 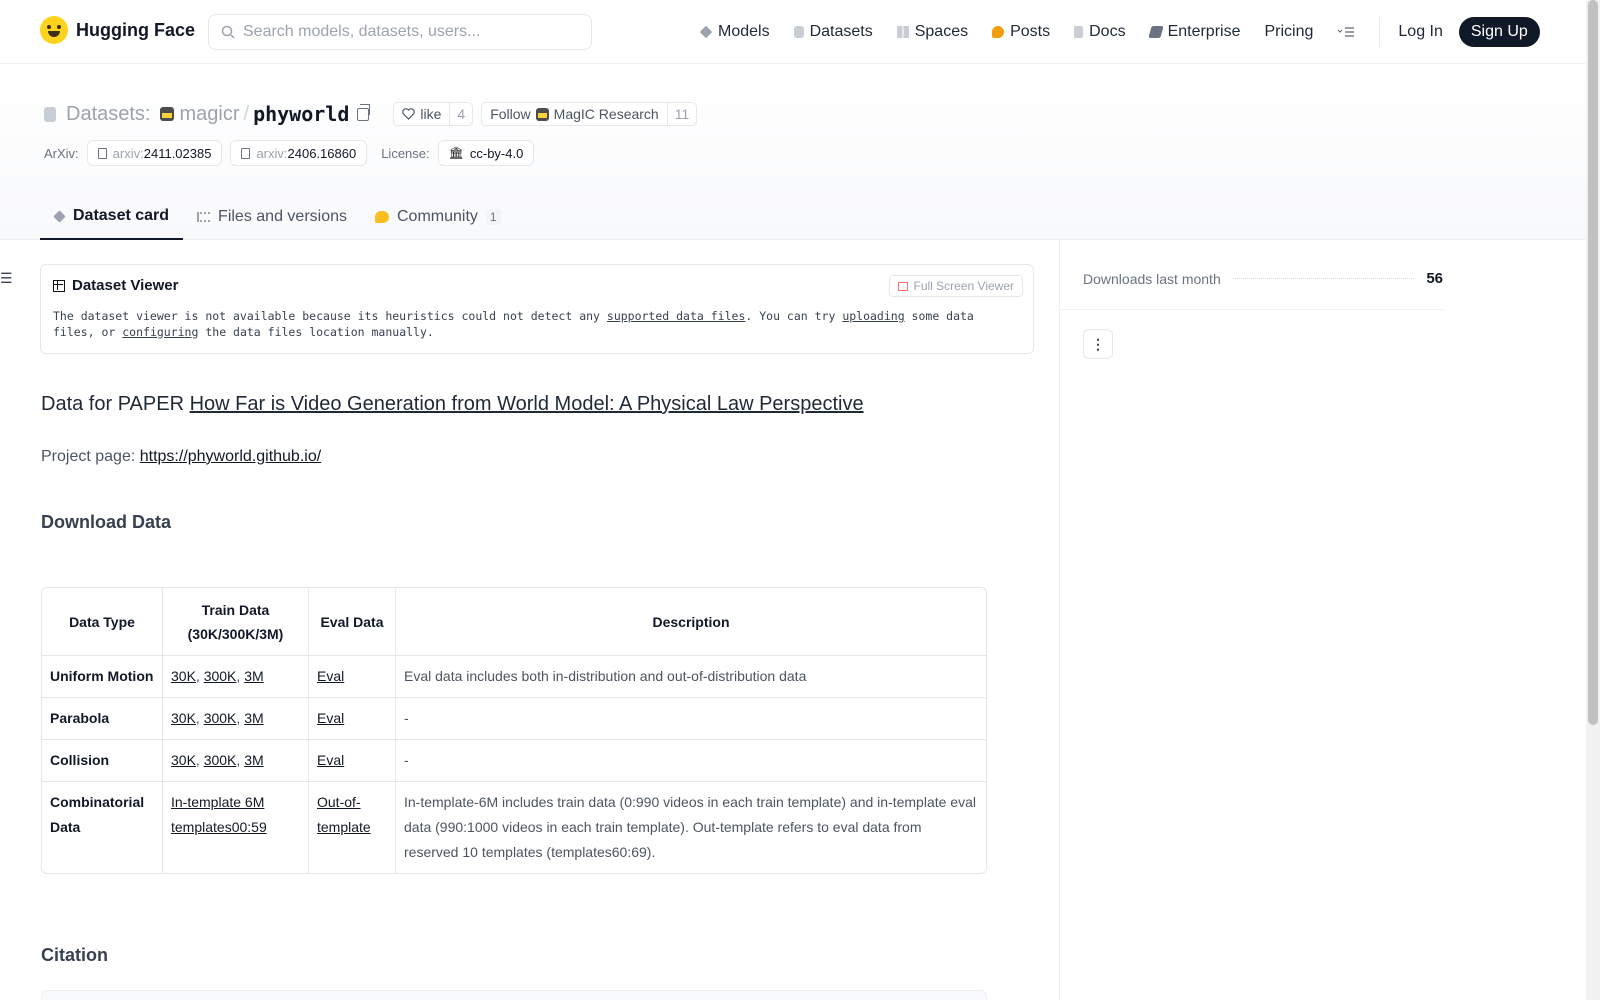 I want to click on signup-button: Sign Up, so click(x=1499, y=32).